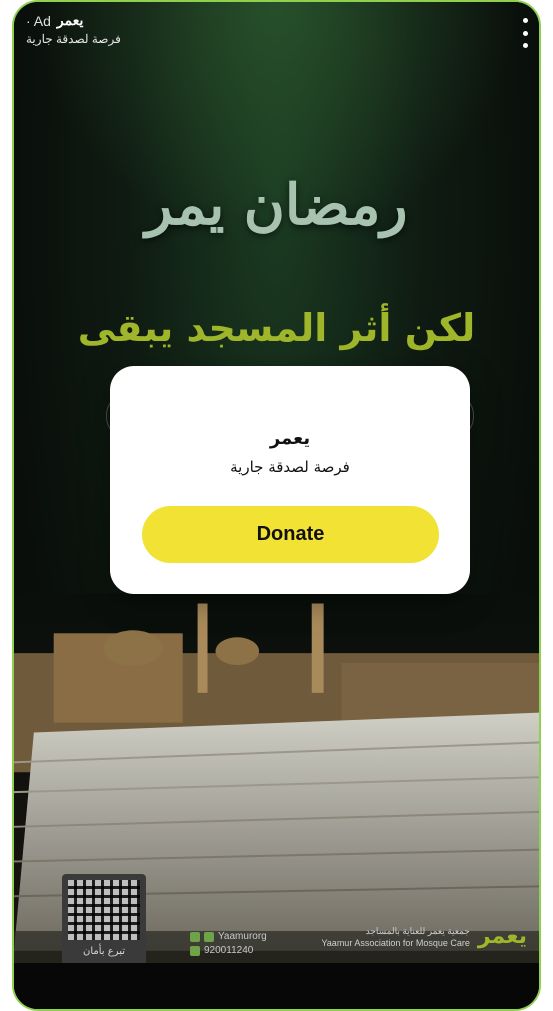  Describe the element at coordinates (104, 951) in the screenshot. I see `qr-caption: تبرع بأمان` at that location.